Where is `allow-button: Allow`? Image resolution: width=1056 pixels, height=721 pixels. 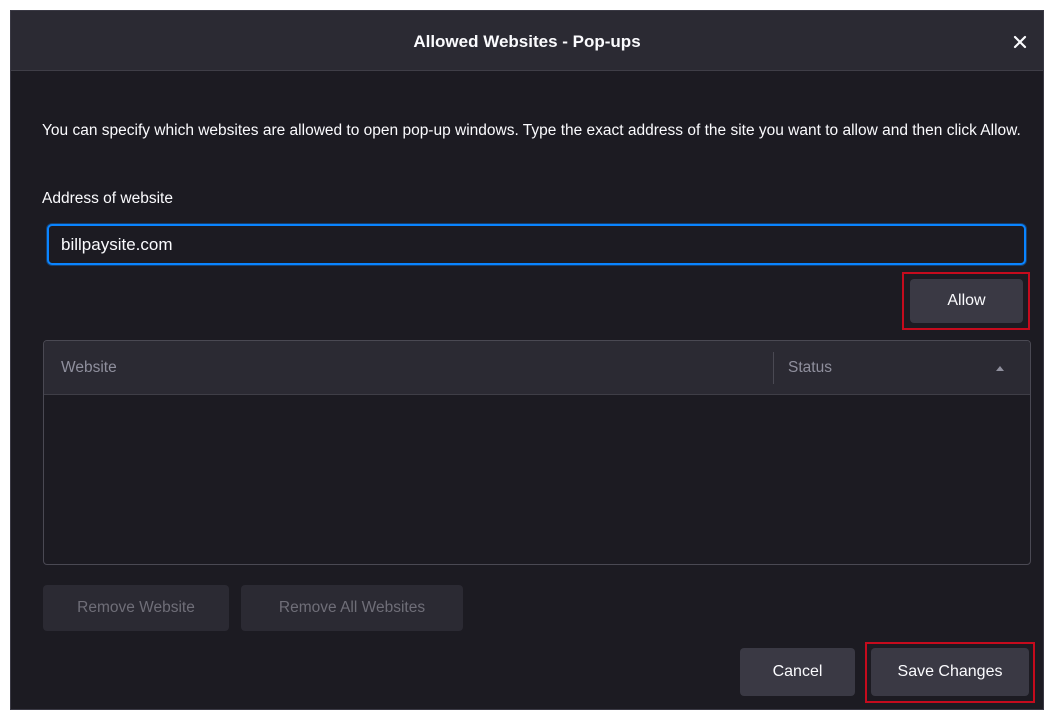 allow-button: Allow is located at coordinates (966, 301).